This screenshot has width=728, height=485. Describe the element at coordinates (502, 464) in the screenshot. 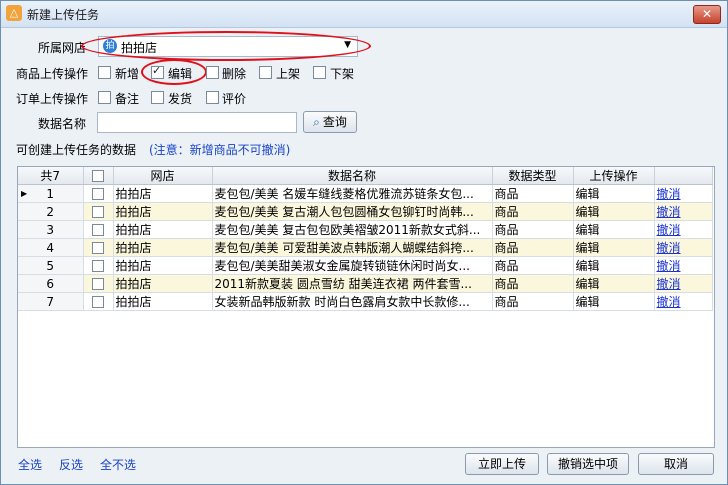

I see `upload-now-button: 立即上传` at that location.